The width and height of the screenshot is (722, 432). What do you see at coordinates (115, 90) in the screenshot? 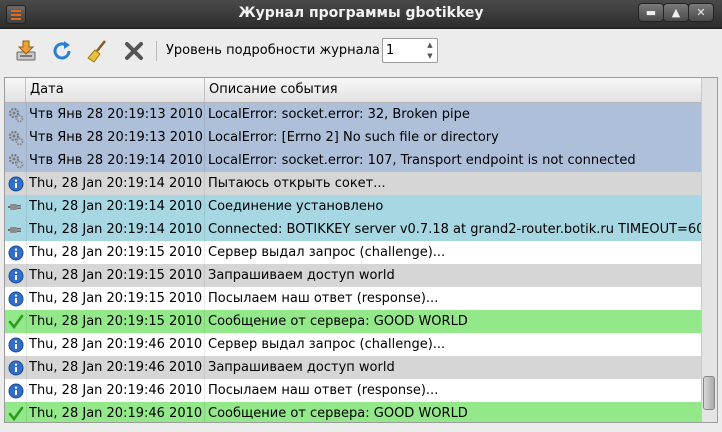
I see `column-header-date: Дата` at bounding box center [115, 90].